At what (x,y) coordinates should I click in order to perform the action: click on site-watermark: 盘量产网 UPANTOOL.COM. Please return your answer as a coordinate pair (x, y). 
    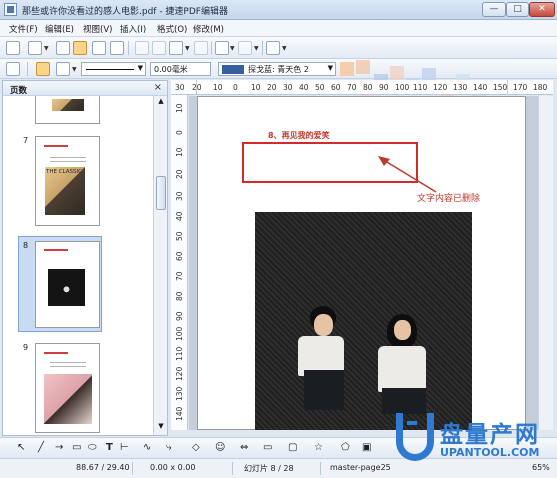
    Looking at the image, I should click on (475, 439).